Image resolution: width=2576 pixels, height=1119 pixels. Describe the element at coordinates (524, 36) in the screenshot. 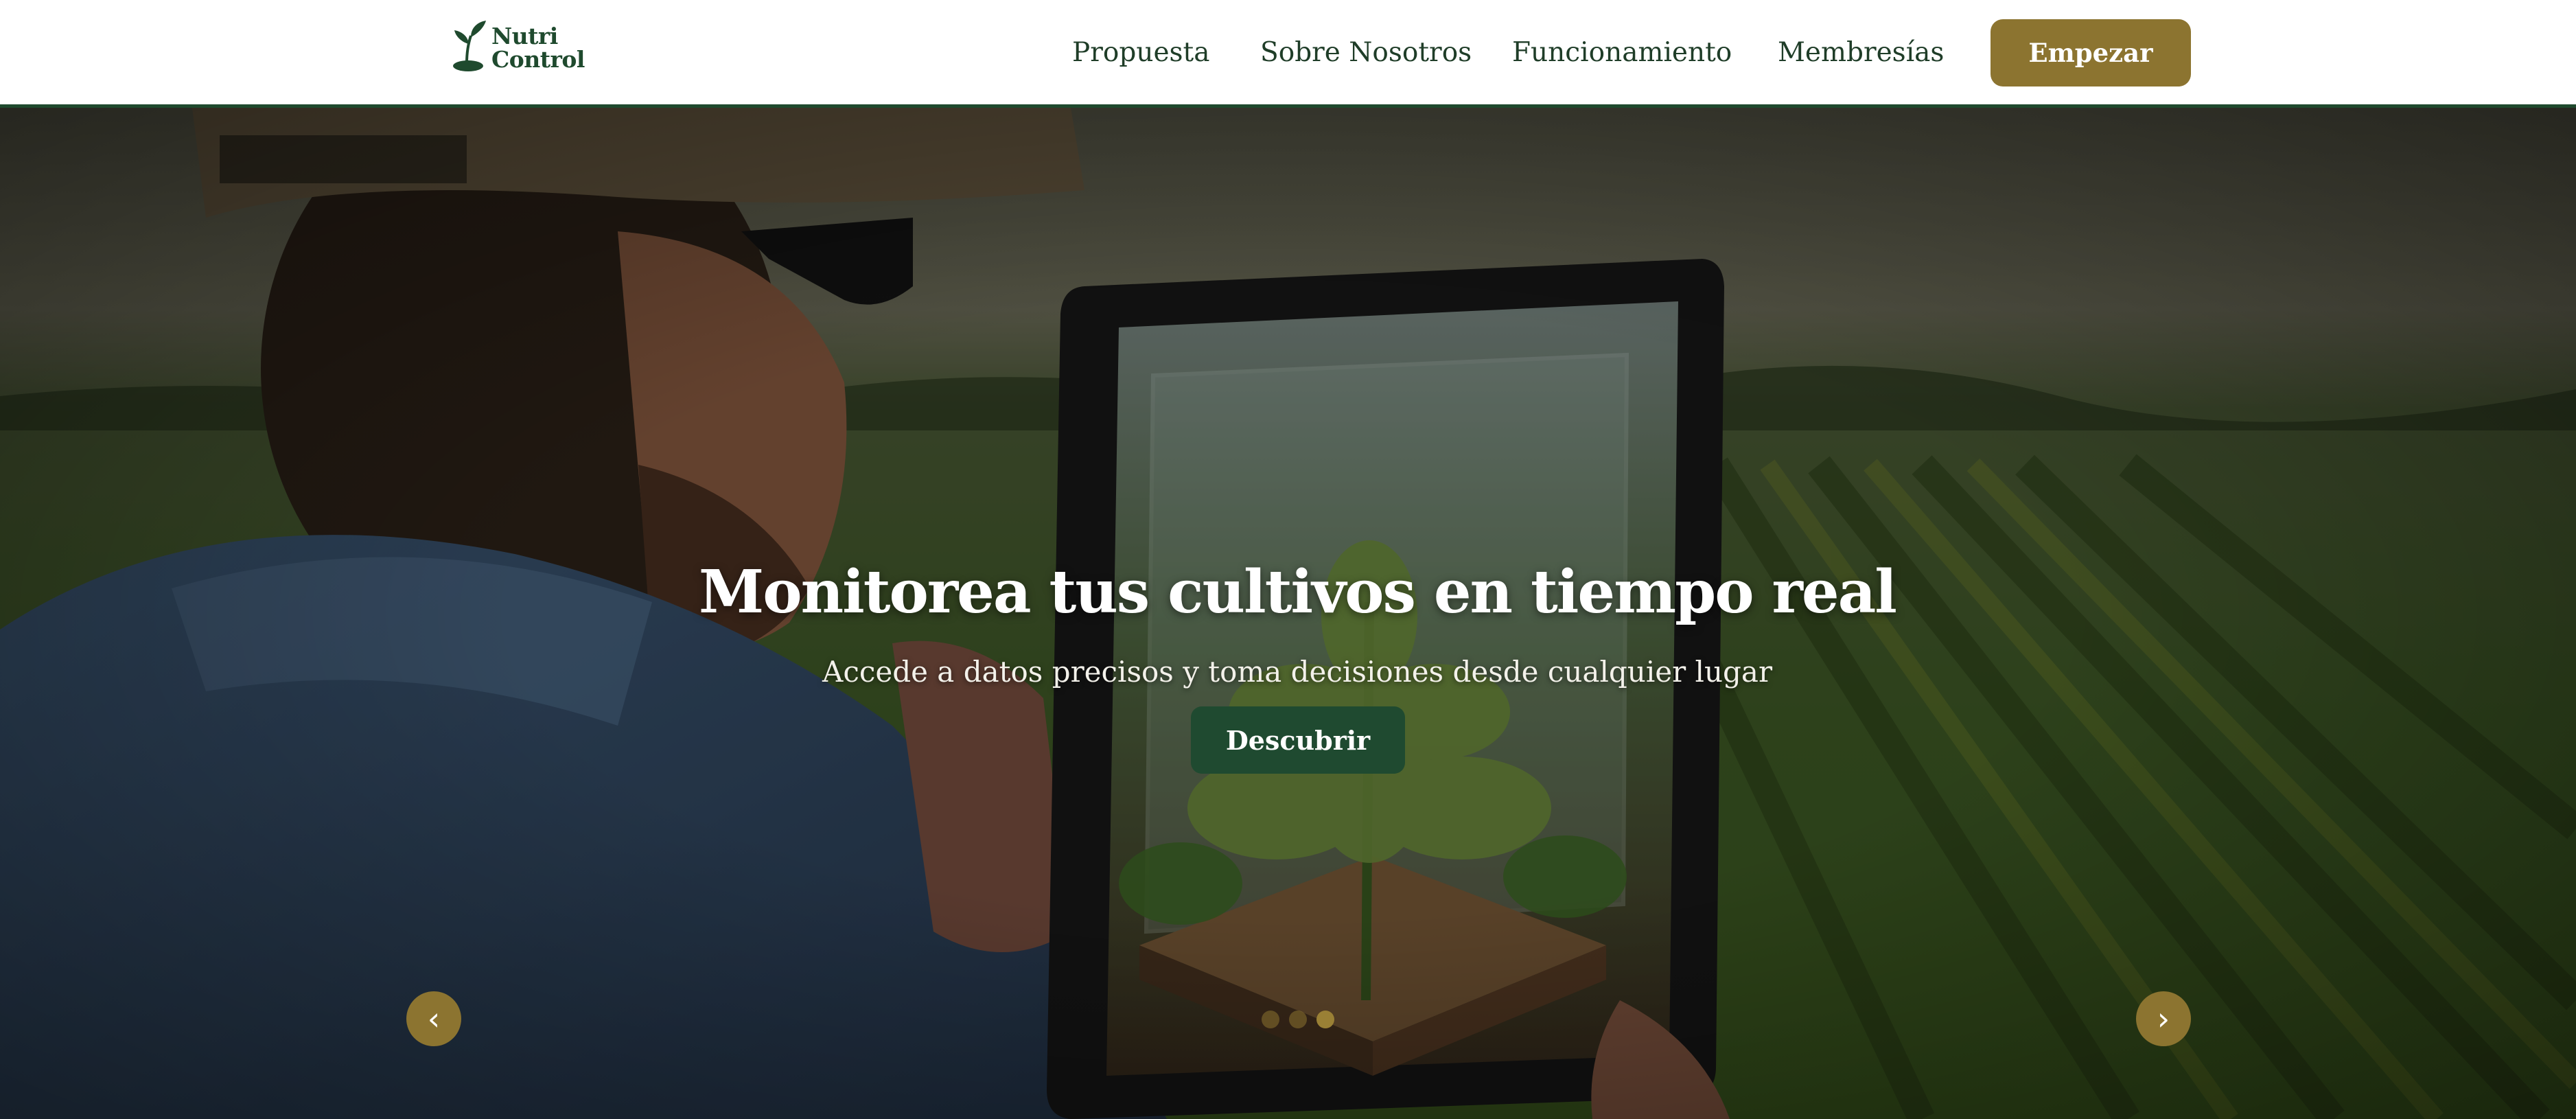

I see `logo-text-line1: Nutri` at that location.